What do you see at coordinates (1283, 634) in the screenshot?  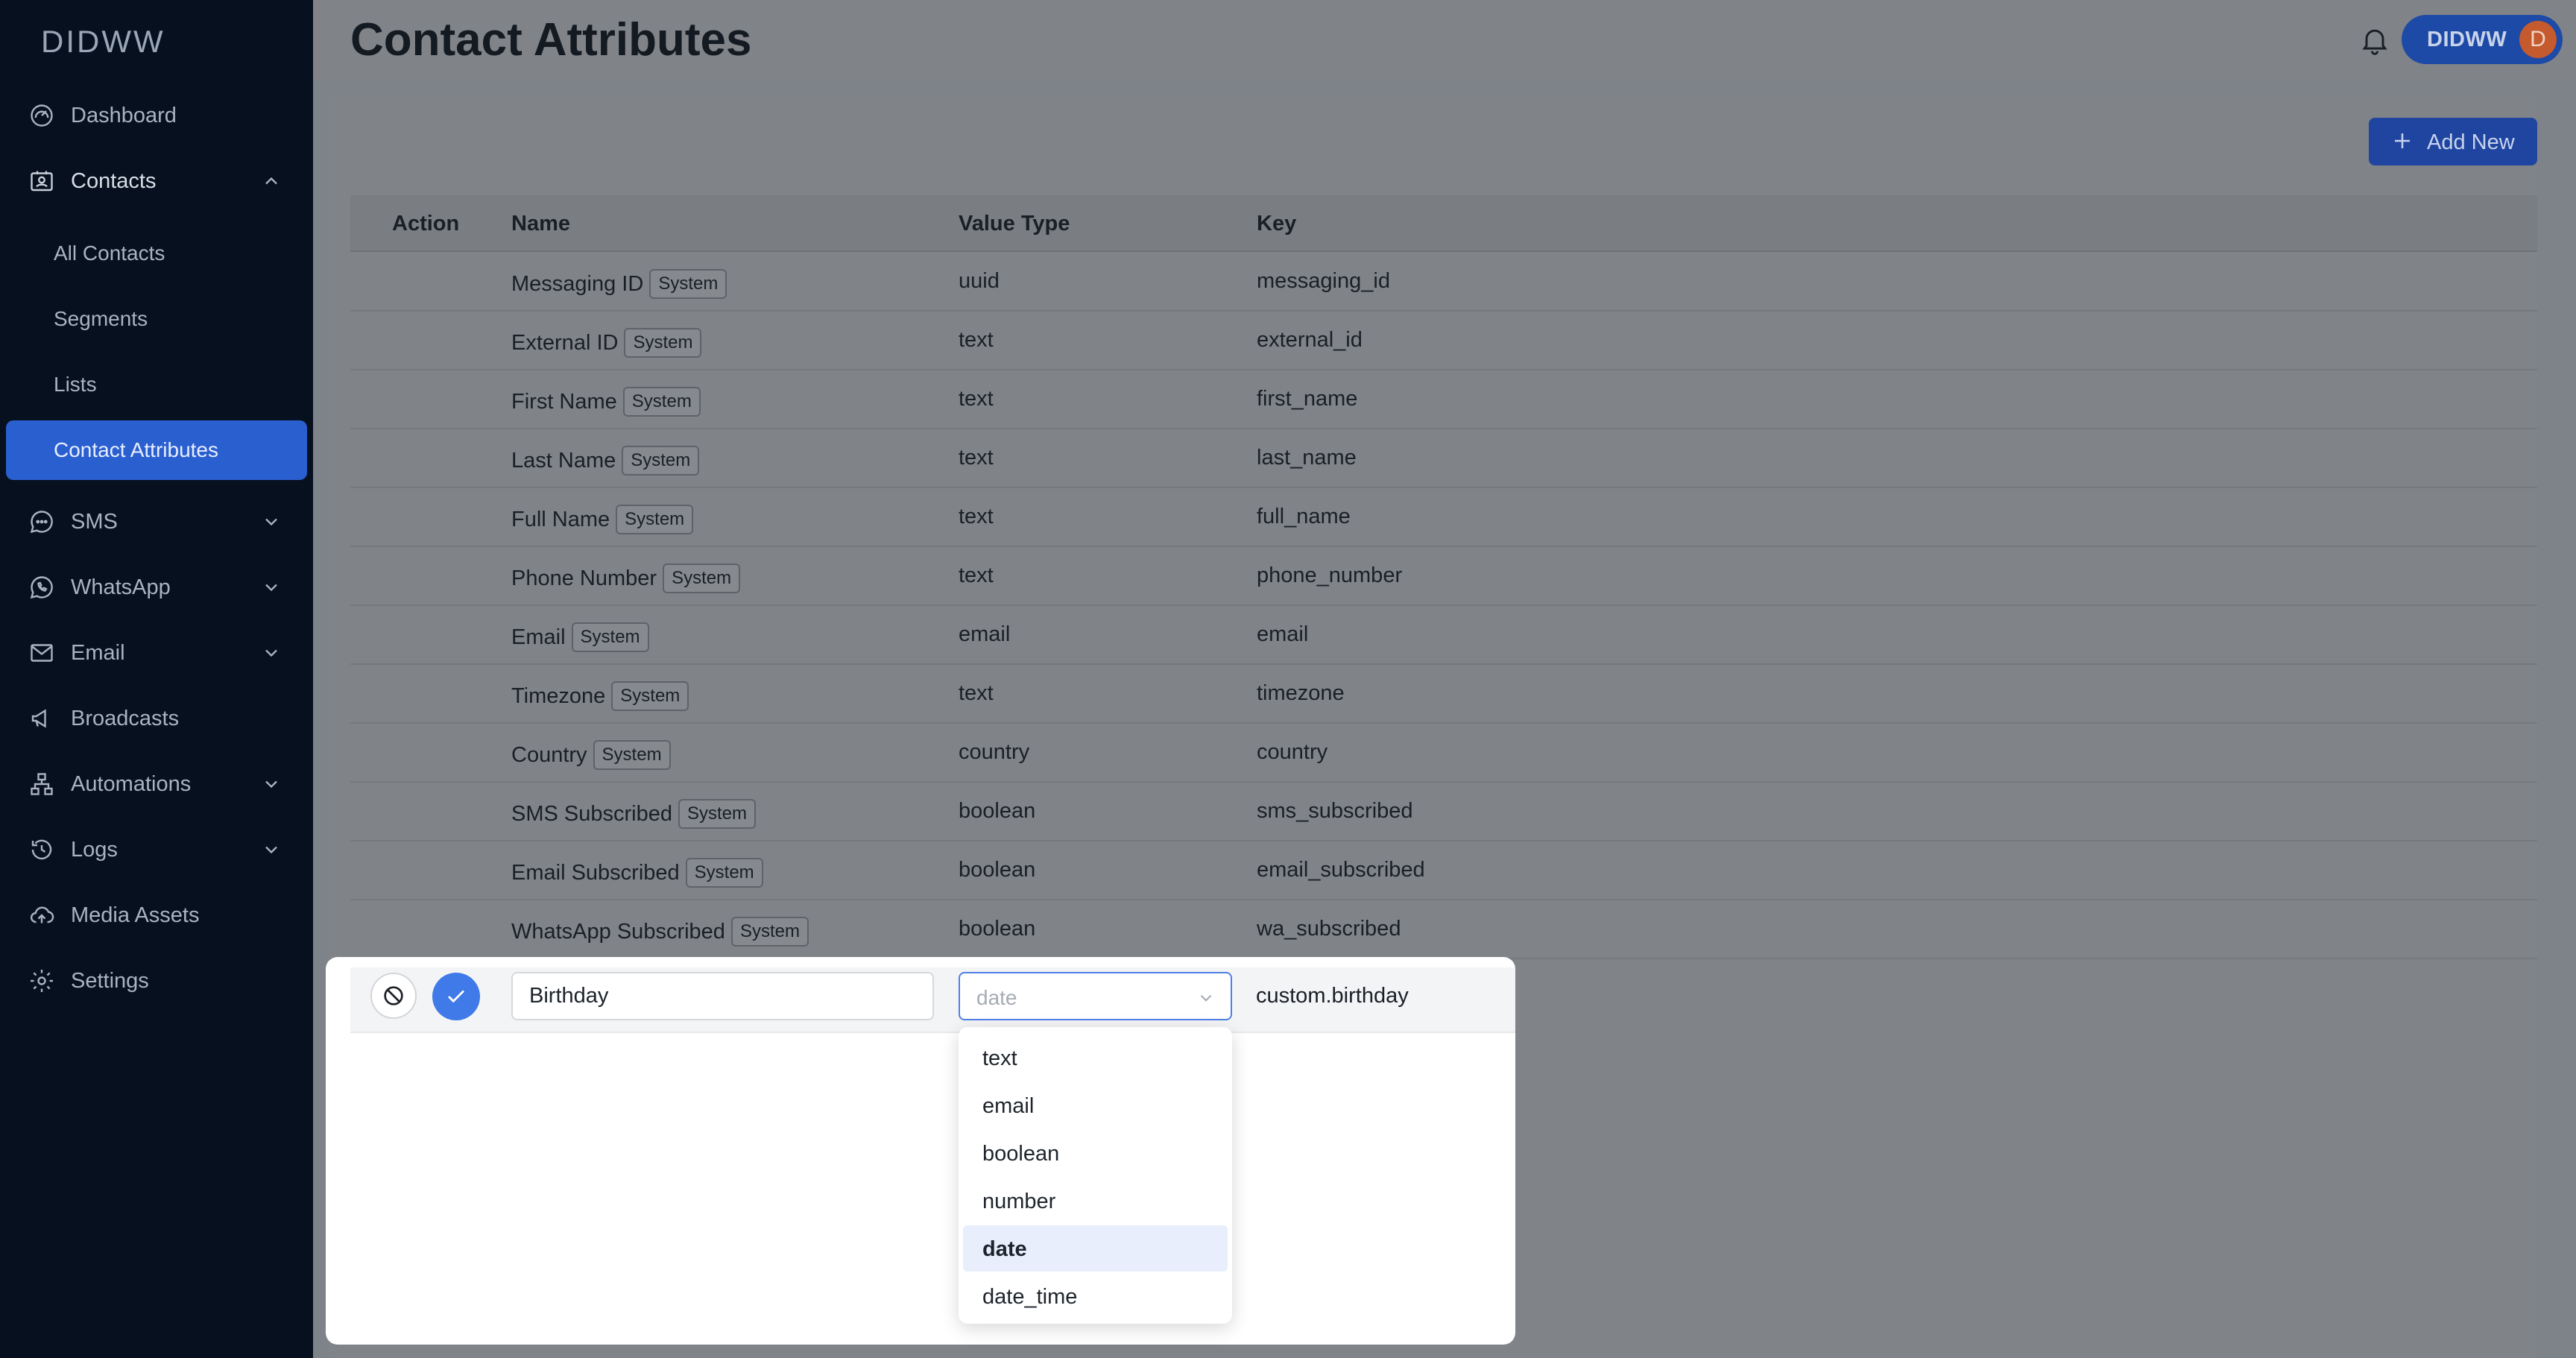 I see `cell-key: email` at bounding box center [1283, 634].